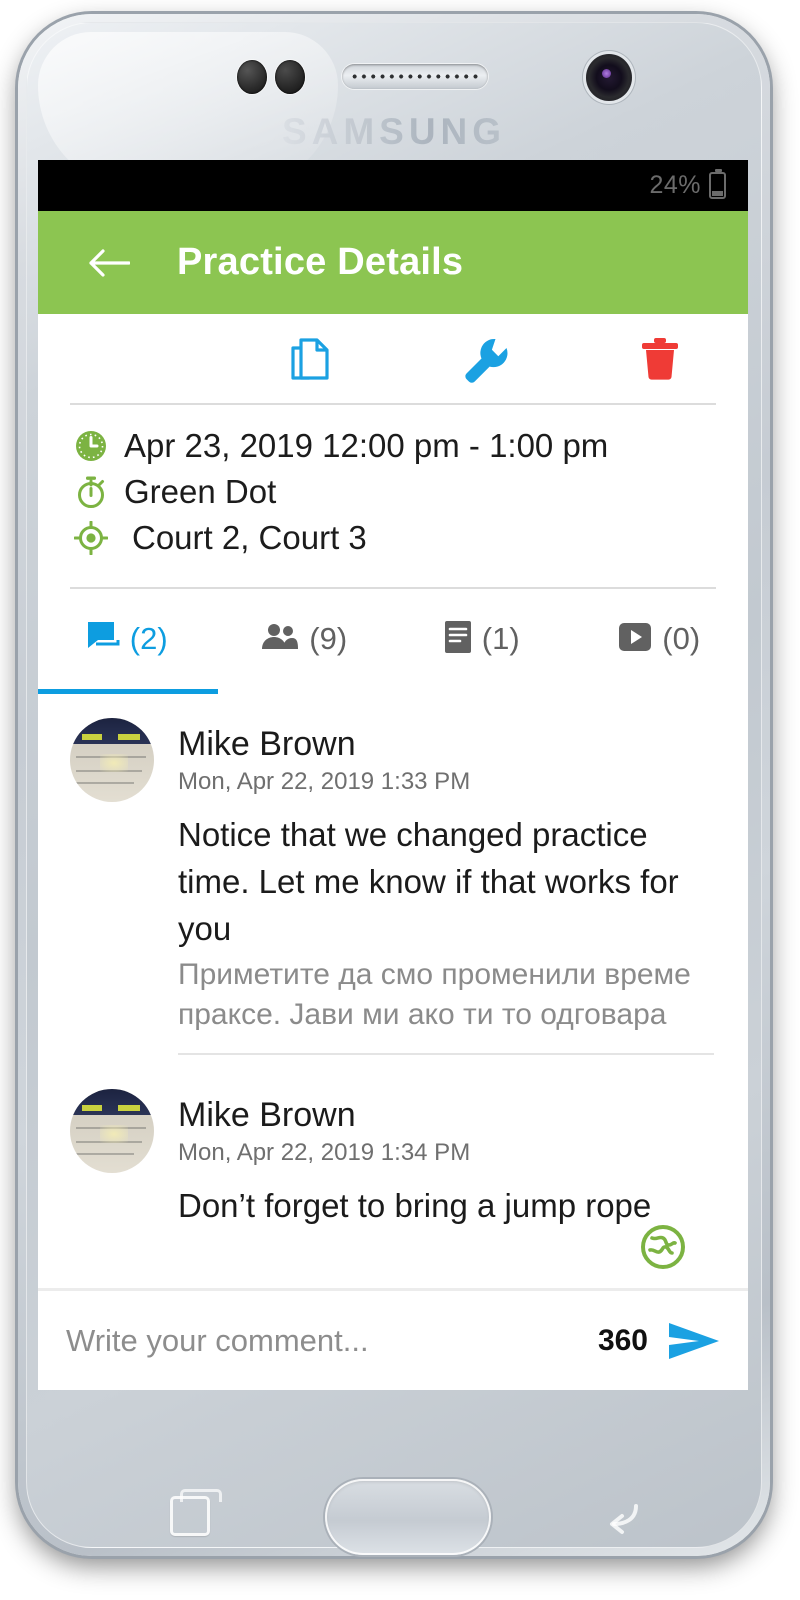 This screenshot has width=800, height=1600. I want to click on send-button, so click(694, 1341).